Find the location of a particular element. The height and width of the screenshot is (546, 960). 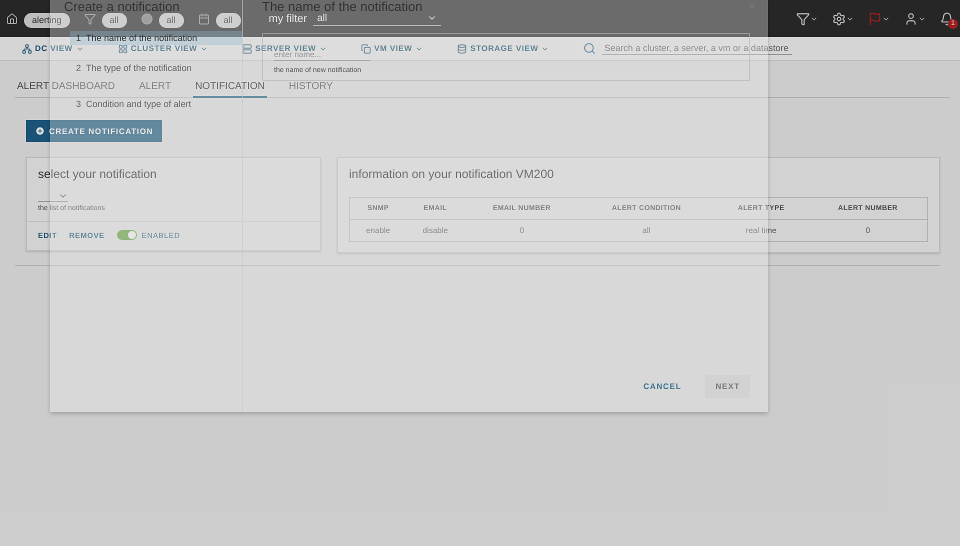

flag-icon is located at coordinates (879, 19).